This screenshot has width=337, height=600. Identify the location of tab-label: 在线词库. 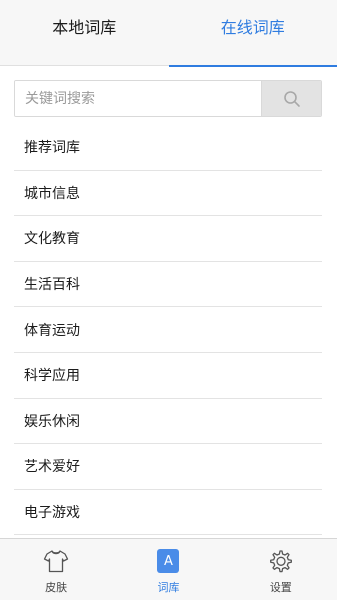
(252, 27).